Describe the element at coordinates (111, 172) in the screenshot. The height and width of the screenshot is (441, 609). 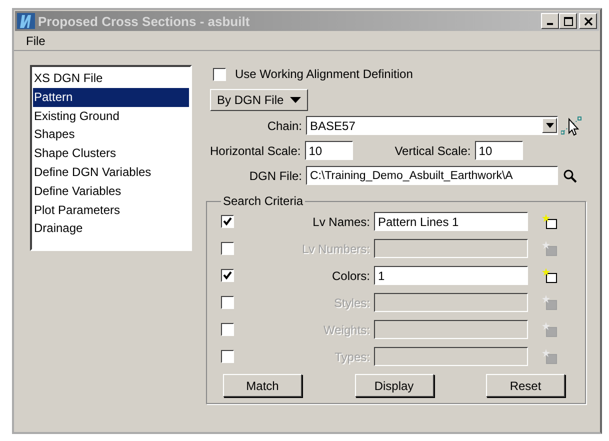
I see `list-item: Define DGN Variables` at that location.